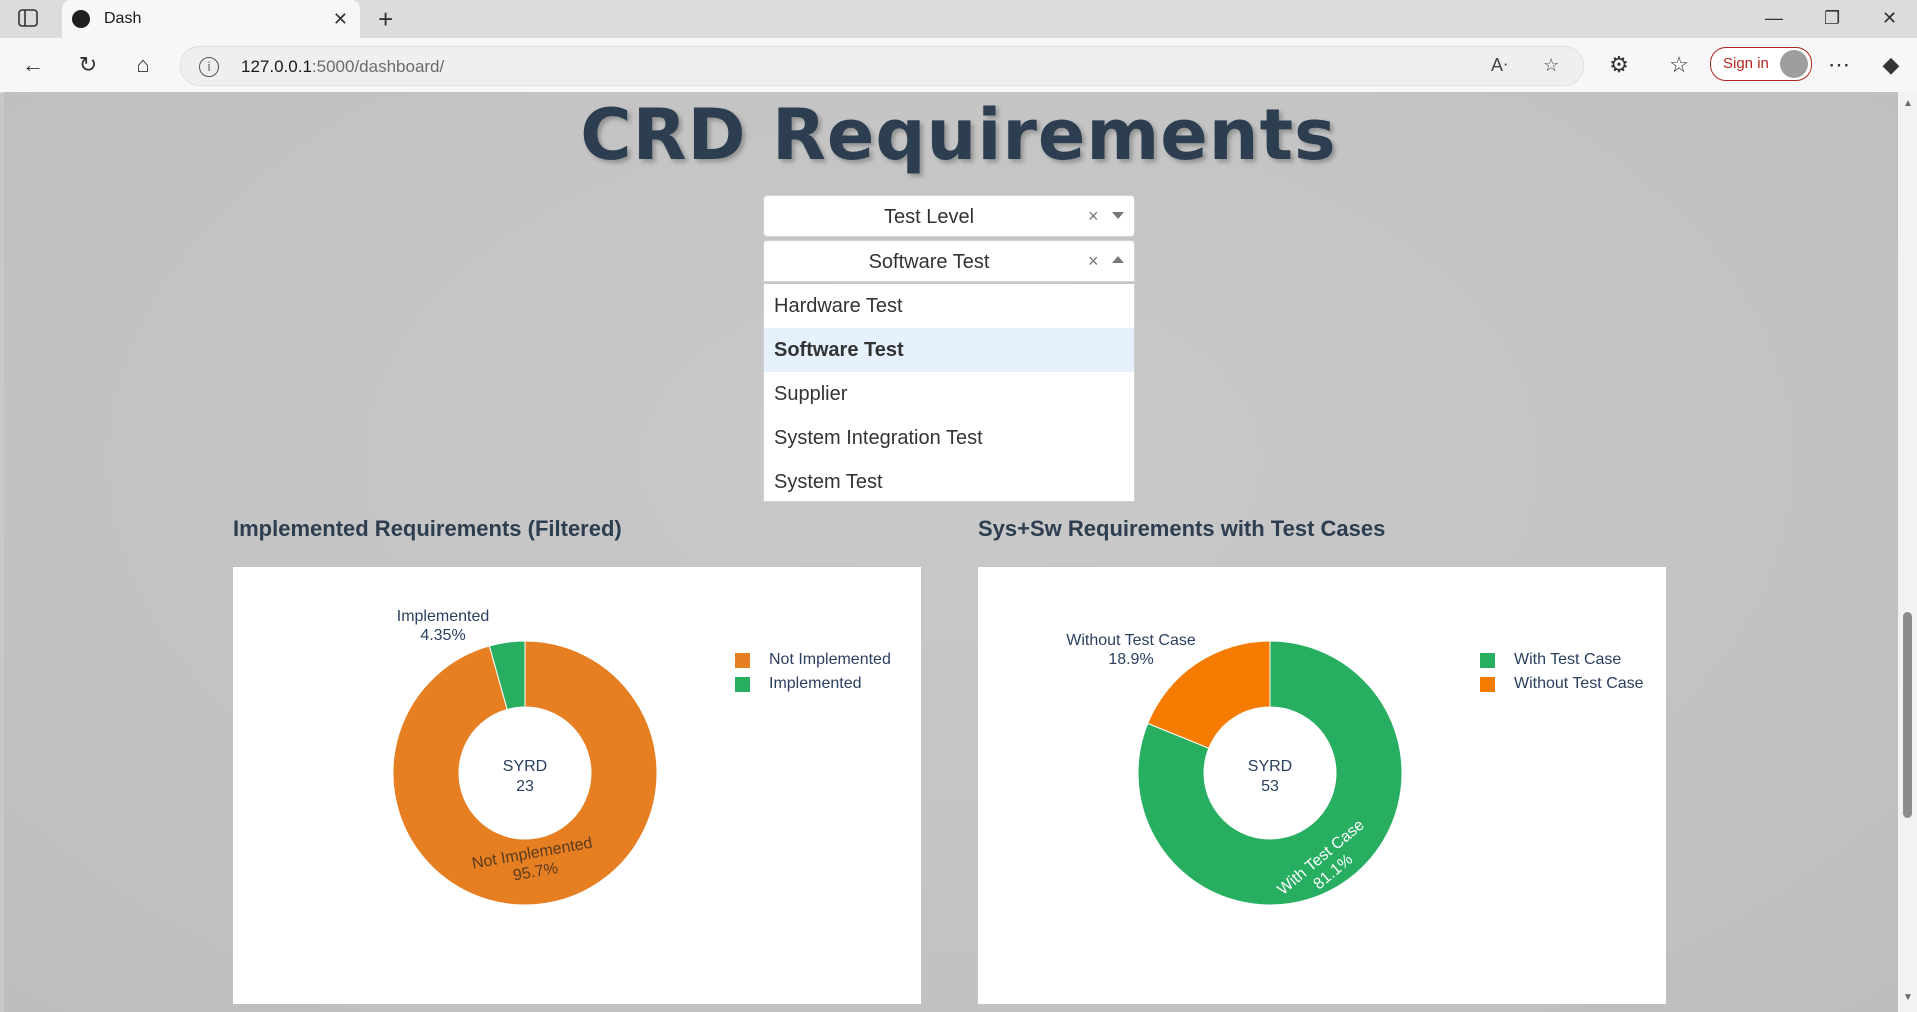 The image size is (1917, 1012). What do you see at coordinates (949, 438) in the screenshot?
I see `dropdown-option: System Integration Test` at bounding box center [949, 438].